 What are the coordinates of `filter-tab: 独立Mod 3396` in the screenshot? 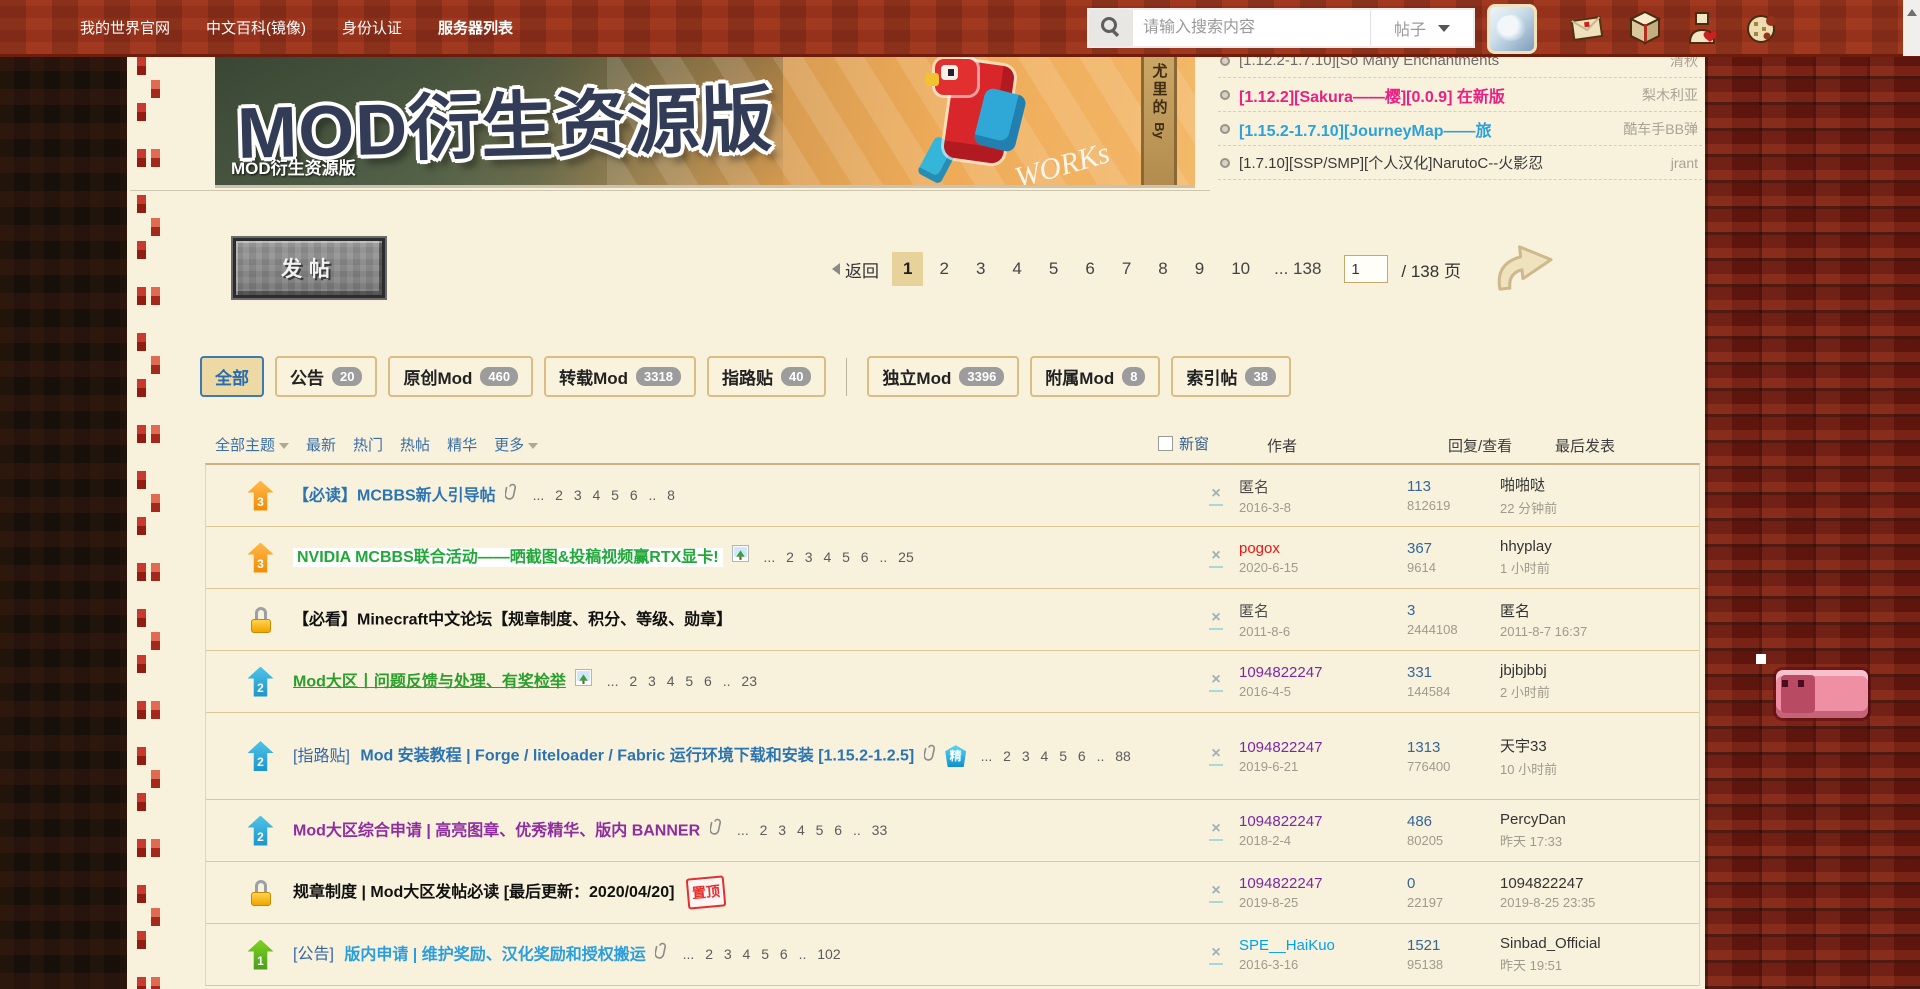 It's located at (943, 376).